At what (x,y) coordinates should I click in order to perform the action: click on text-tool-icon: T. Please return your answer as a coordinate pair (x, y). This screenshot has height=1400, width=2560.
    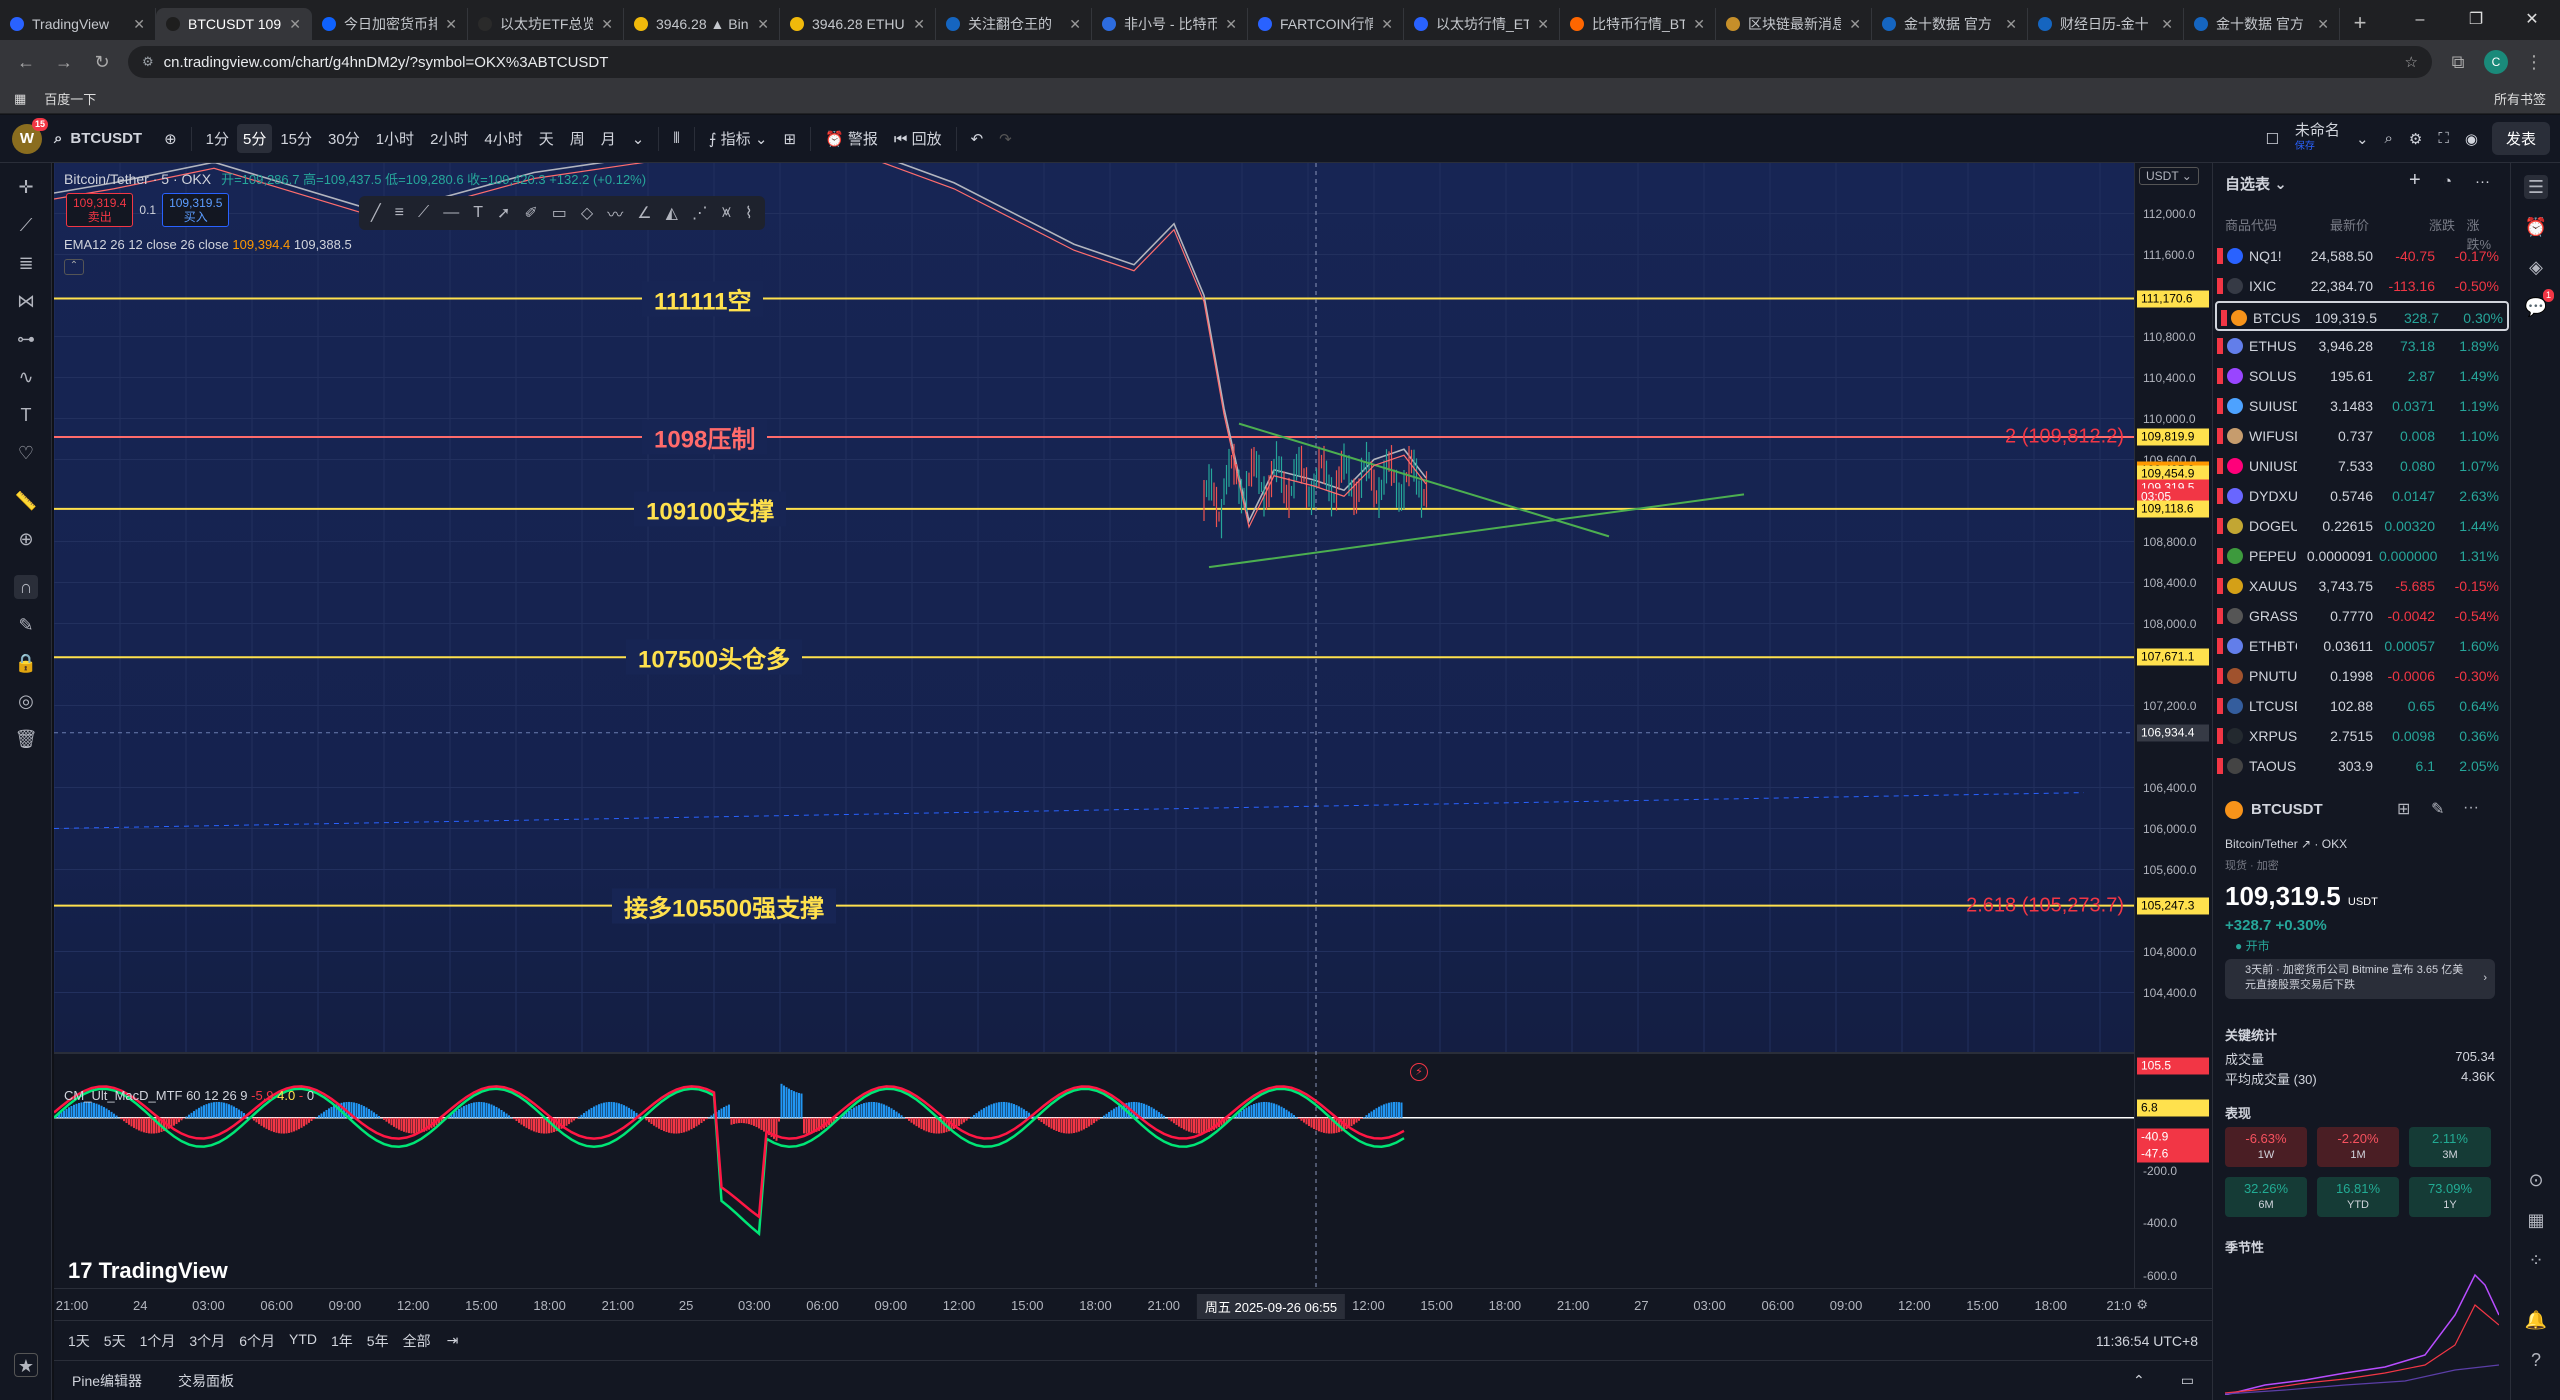
    Looking at the image, I should click on (26, 415).